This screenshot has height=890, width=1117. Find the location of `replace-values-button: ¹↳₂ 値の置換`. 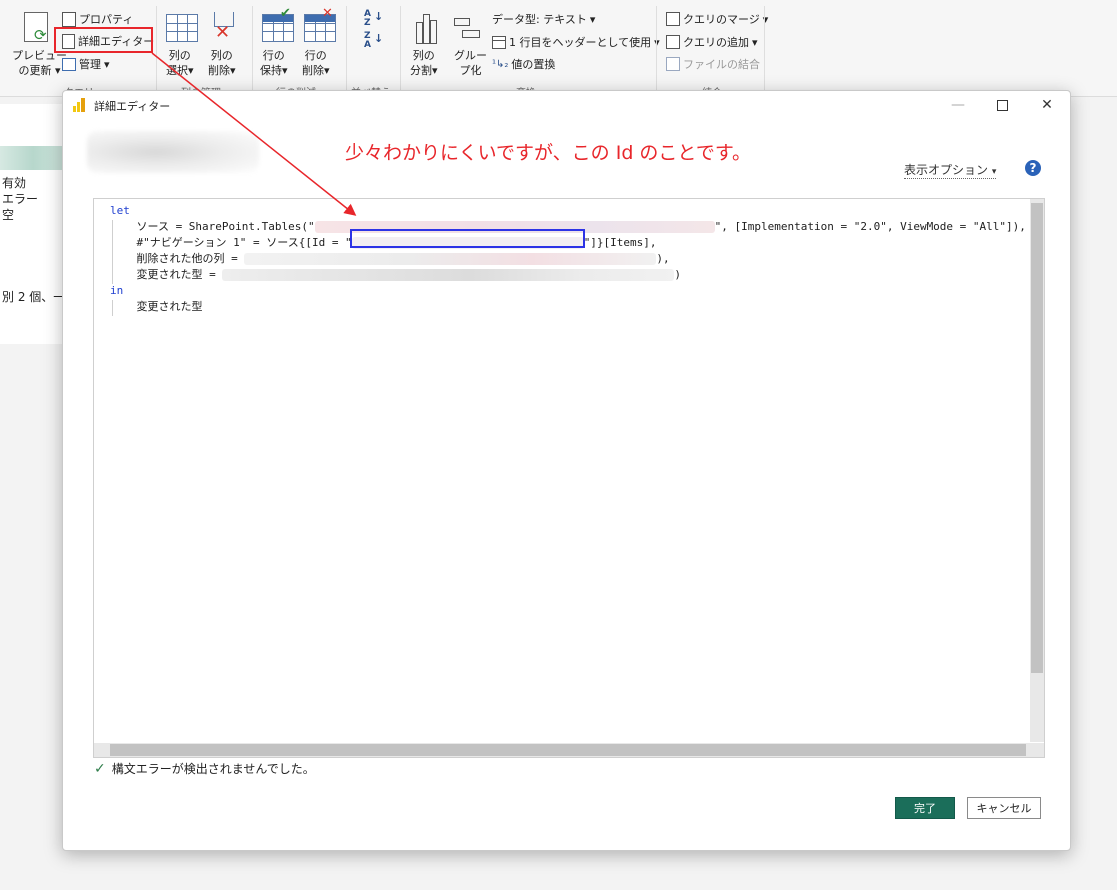

replace-values-button: ¹↳₂ 値の置換 is located at coordinates (523, 64).